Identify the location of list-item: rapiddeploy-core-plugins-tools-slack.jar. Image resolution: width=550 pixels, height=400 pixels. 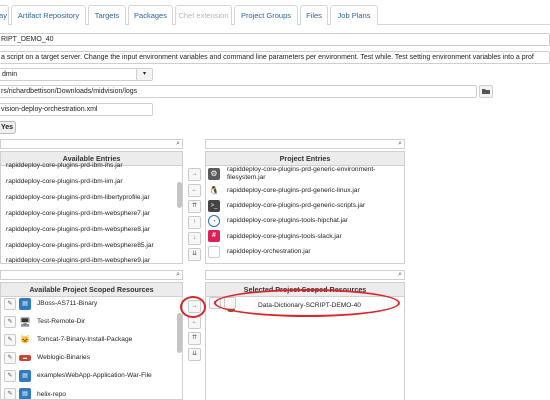
(315, 236).